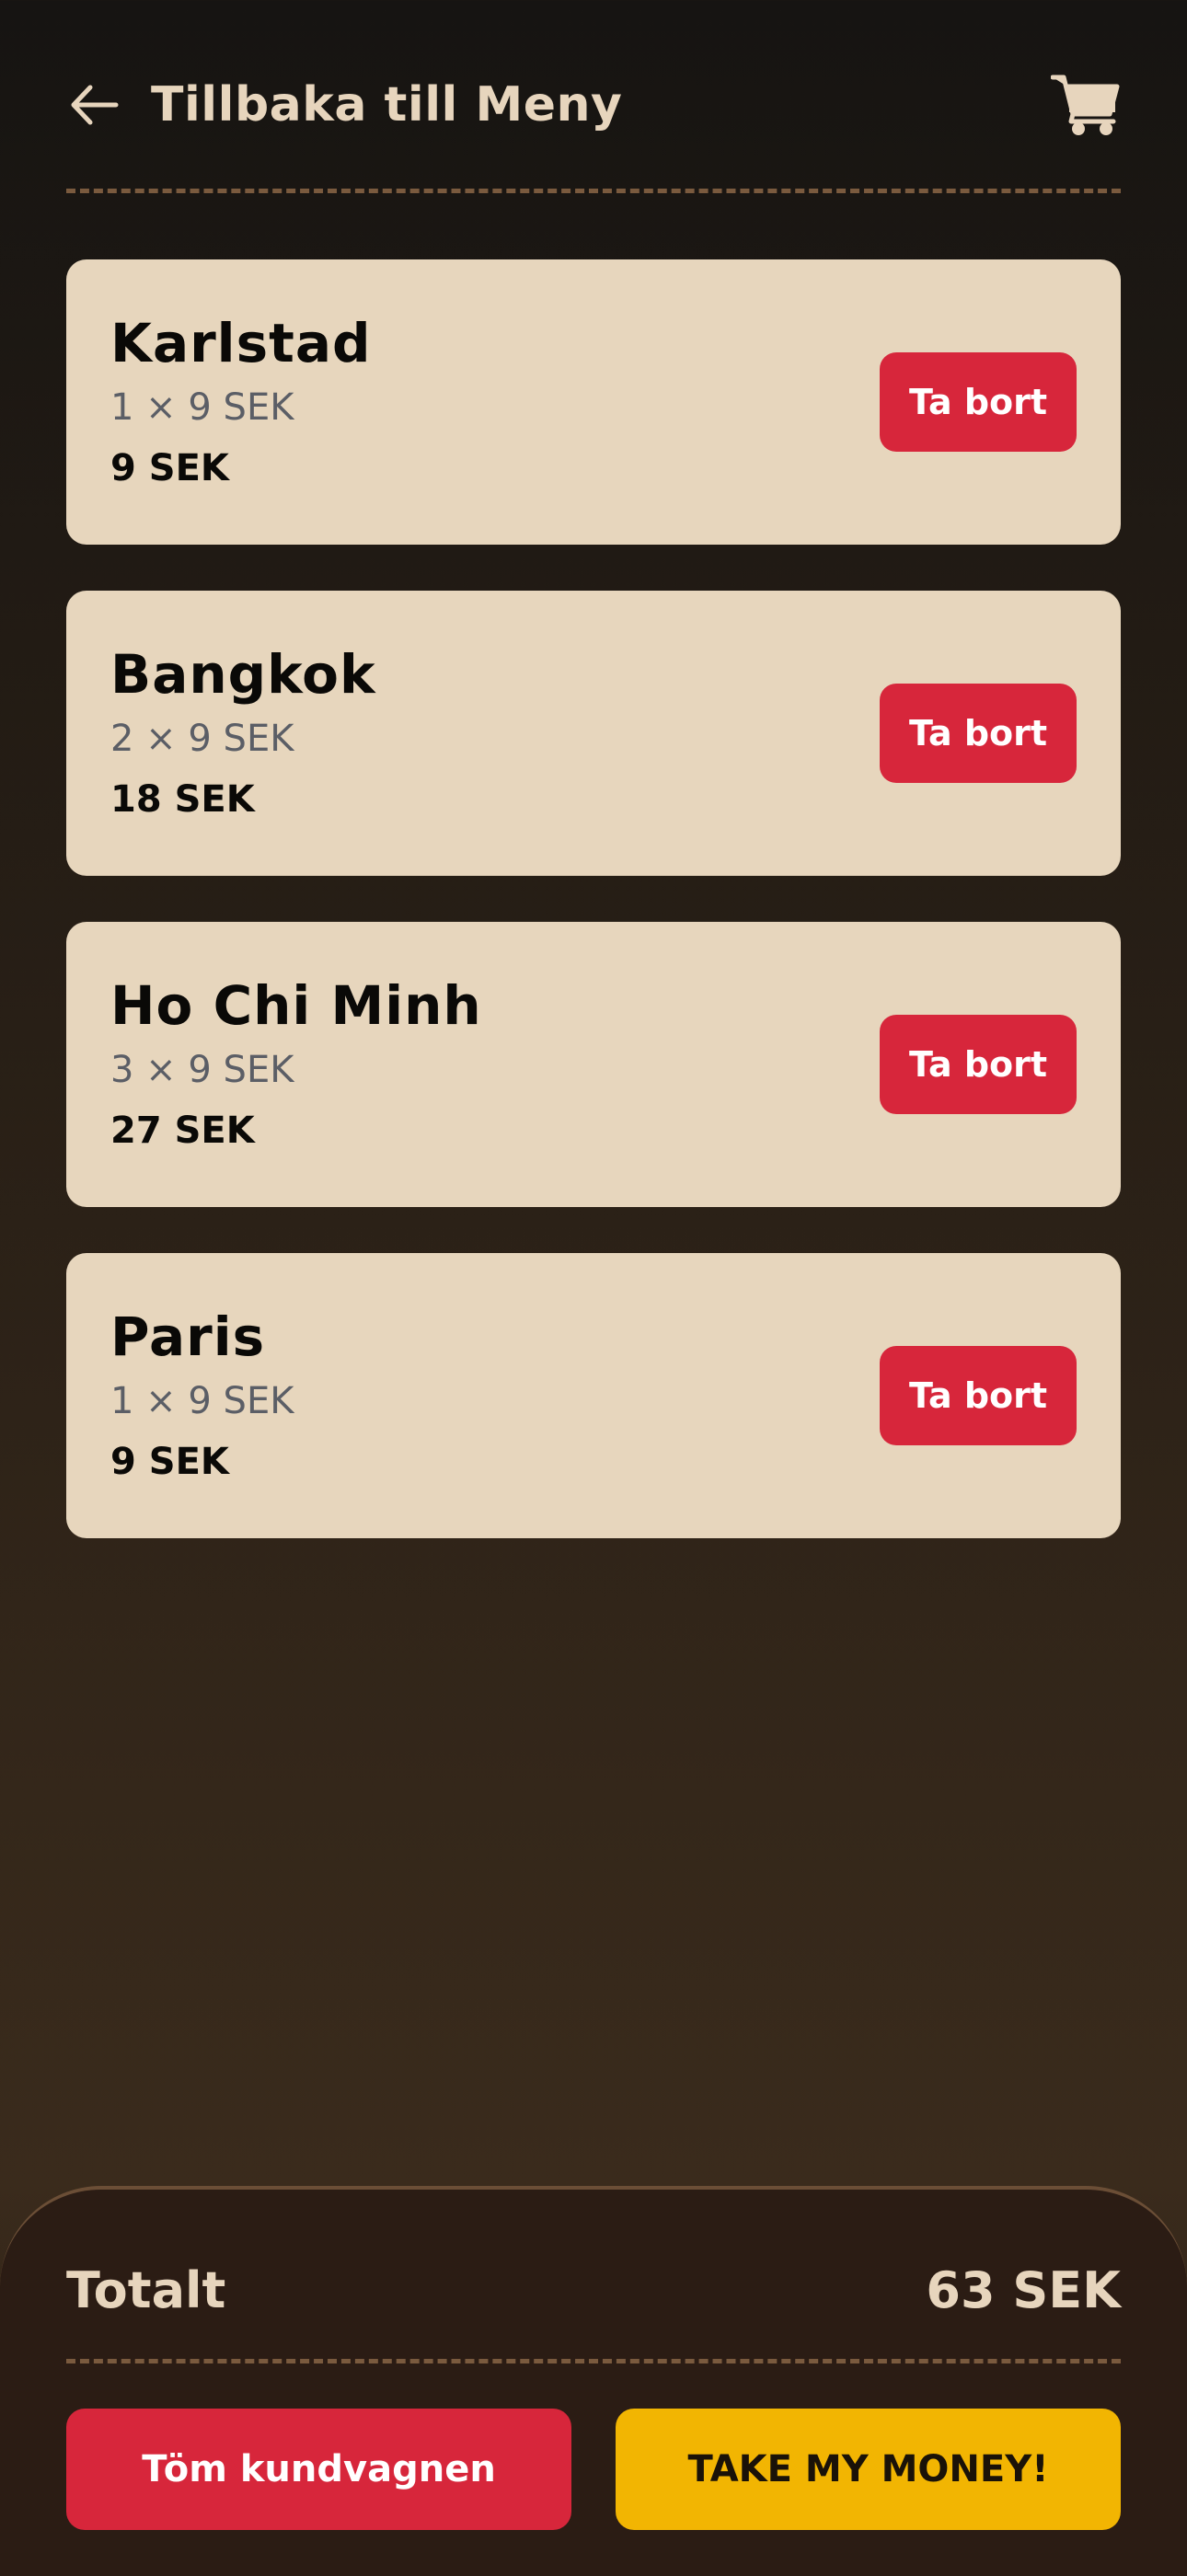  I want to click on total-value: 63 SEK, so click(1023, 2290).